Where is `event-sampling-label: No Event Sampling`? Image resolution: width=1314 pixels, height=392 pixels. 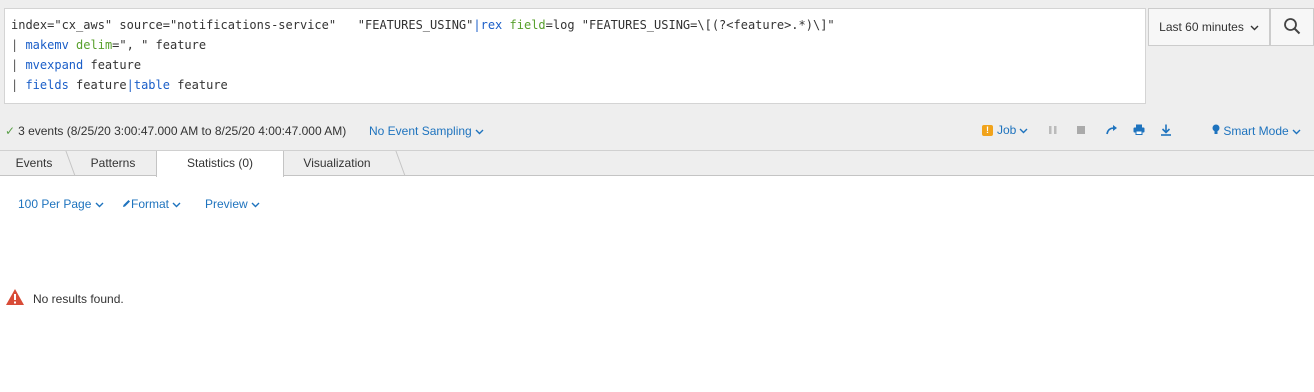 event-sampling-label: No Event Sampling is located at coordinates (420, 131).